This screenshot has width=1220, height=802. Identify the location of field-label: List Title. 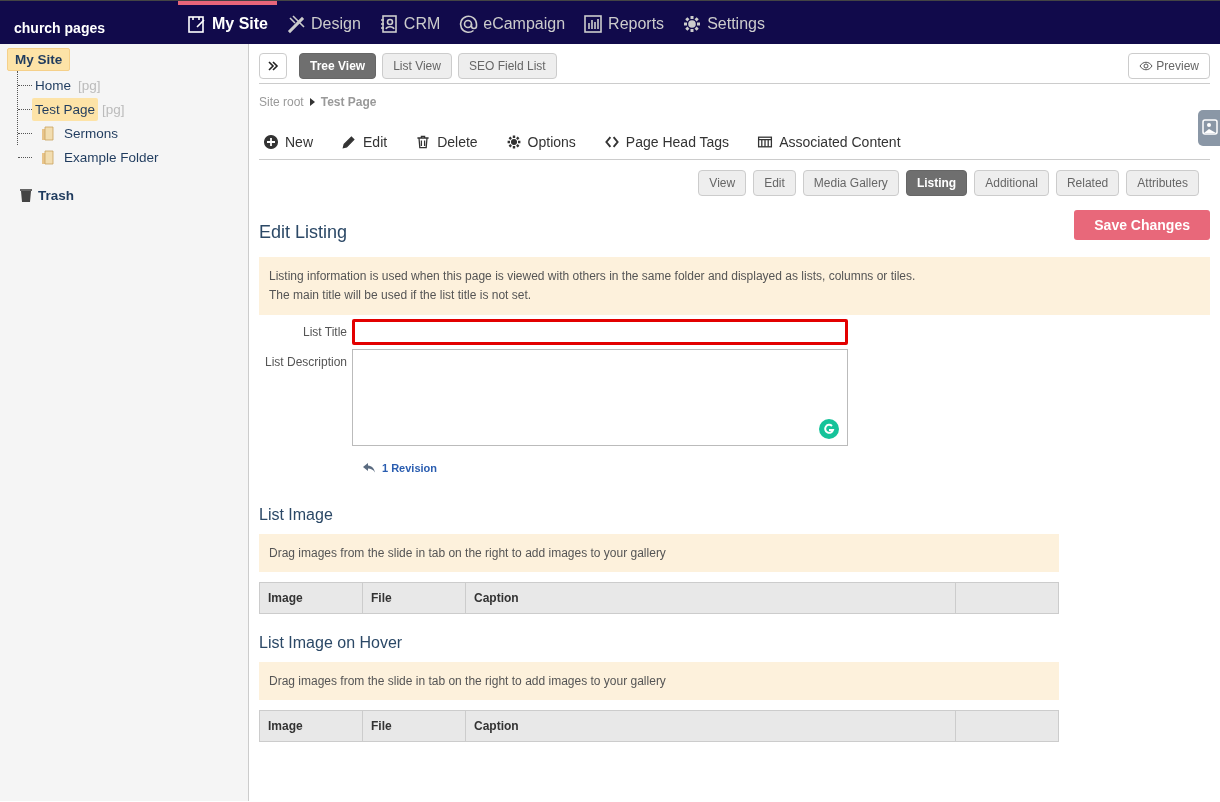
(324, 332).